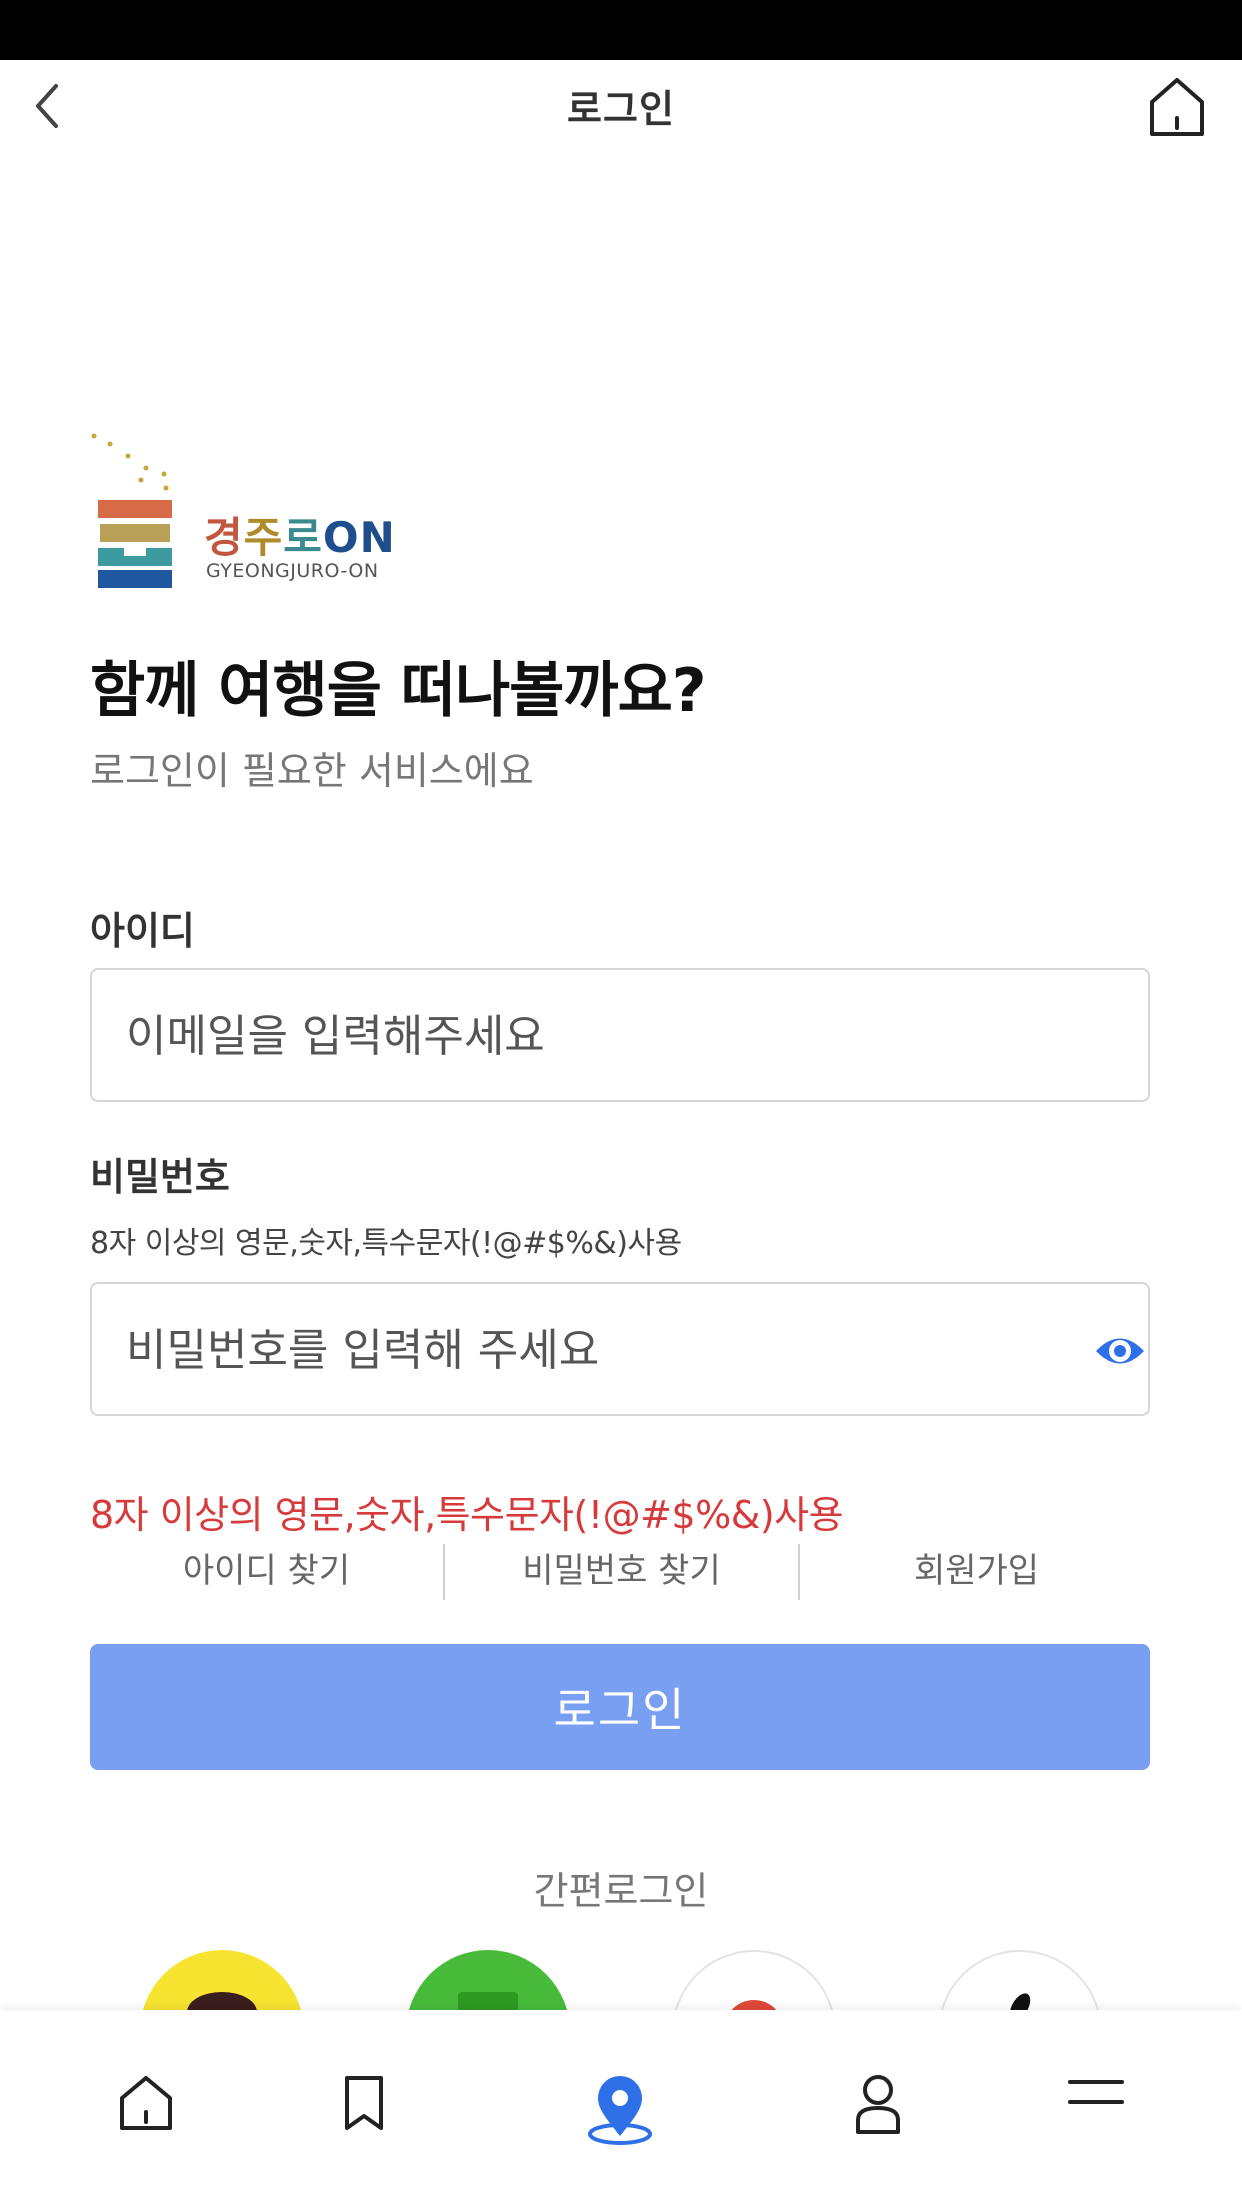  I want to click on kakao-icon, so click(222, 2001).